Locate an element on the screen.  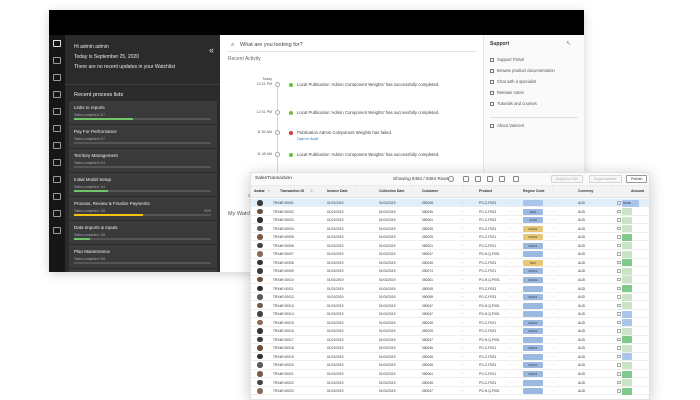
region-code-chip: SE01 is located at coordinates (533, 211).